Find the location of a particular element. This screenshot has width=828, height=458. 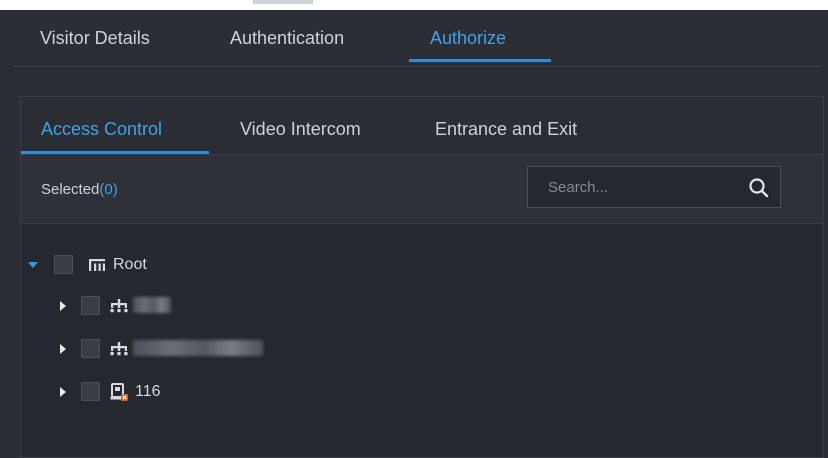

selected-label: Selected is located at coordinates (70, 189).